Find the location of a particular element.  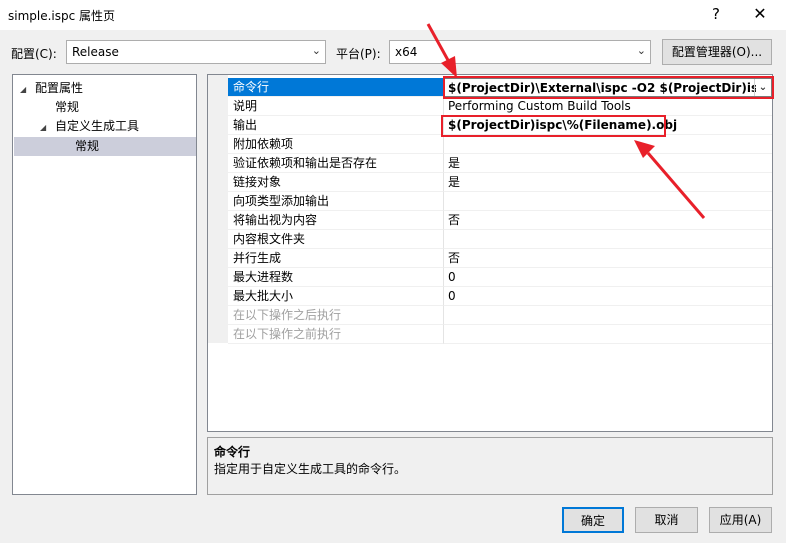

property-name: 在以下操作之后执行 is located at coordinates (336, 315).